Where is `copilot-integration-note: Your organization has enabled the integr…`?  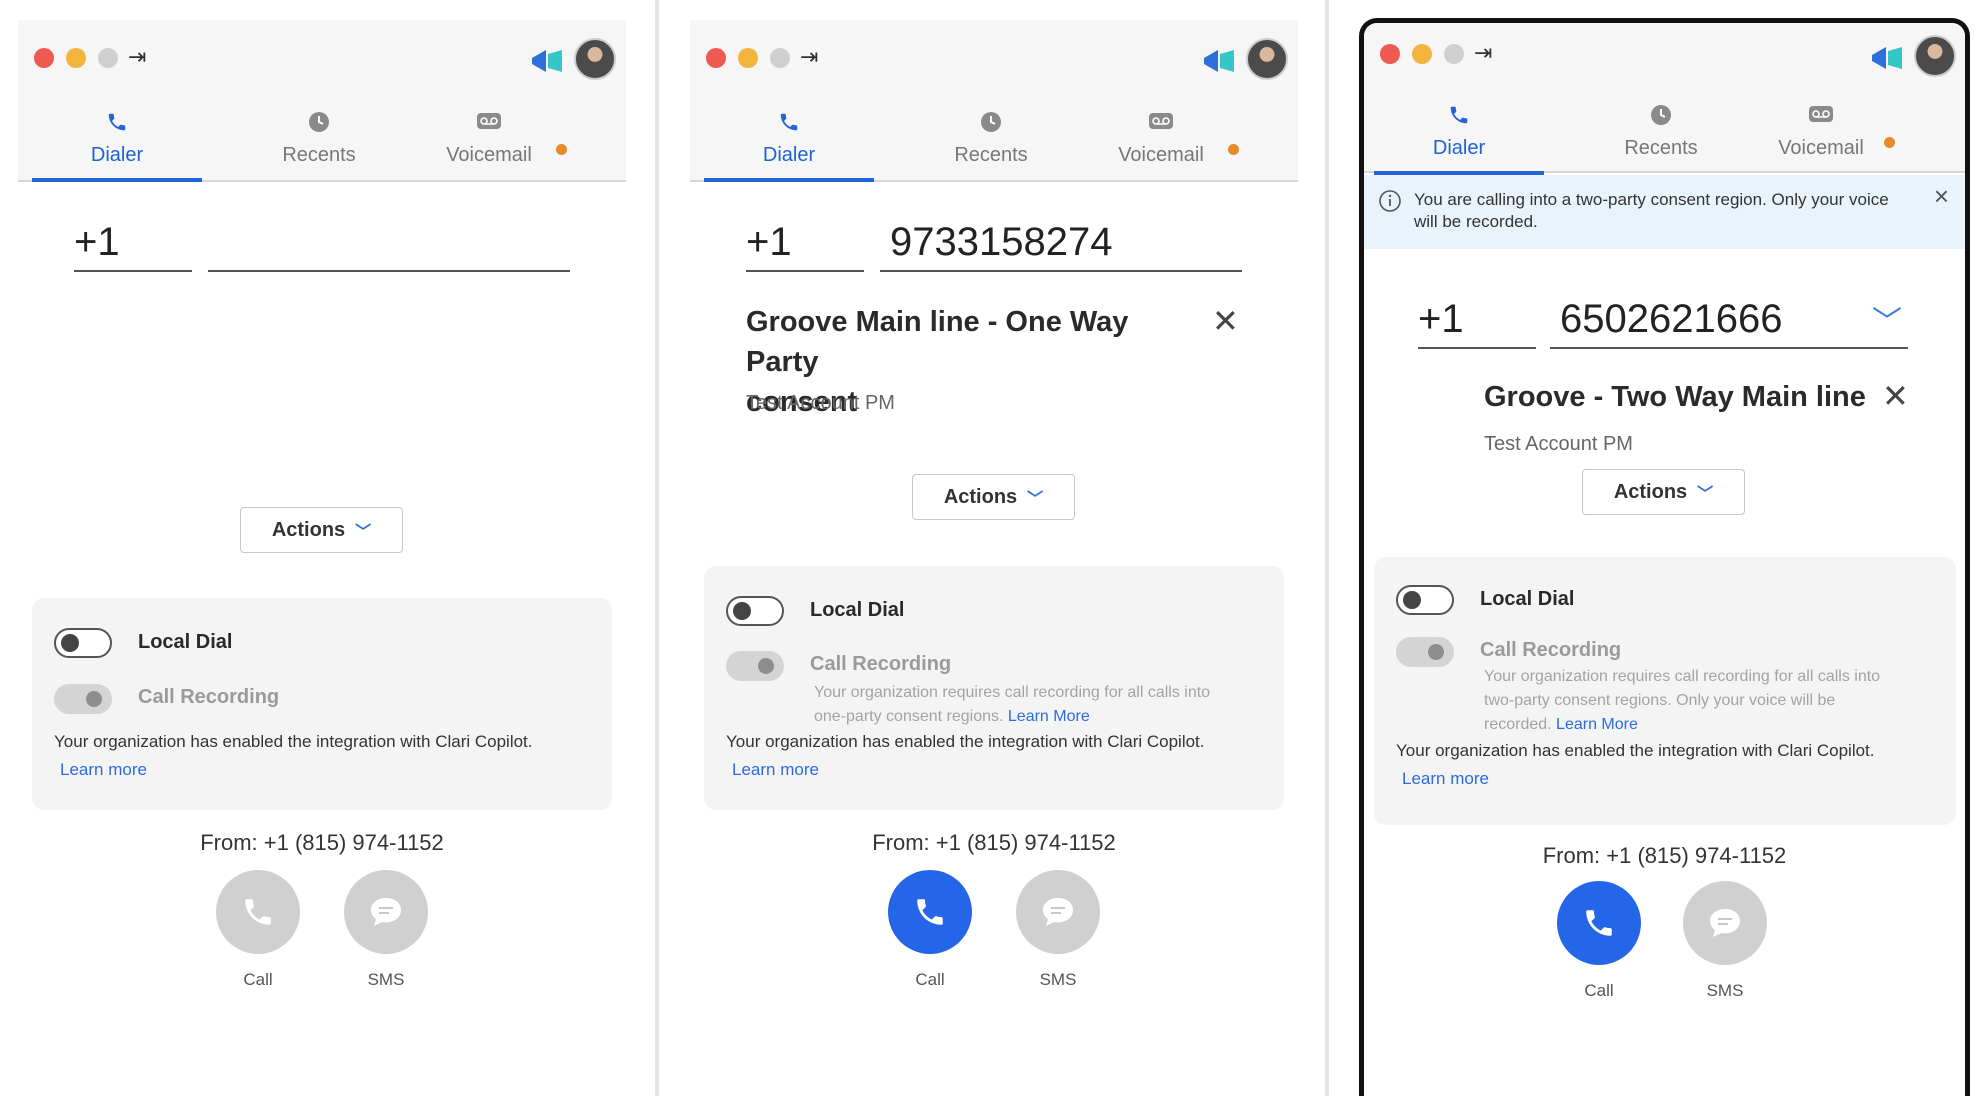
copilot-integration-note: Your organization has enabled the integr… is located at coordinates (1666, 765).